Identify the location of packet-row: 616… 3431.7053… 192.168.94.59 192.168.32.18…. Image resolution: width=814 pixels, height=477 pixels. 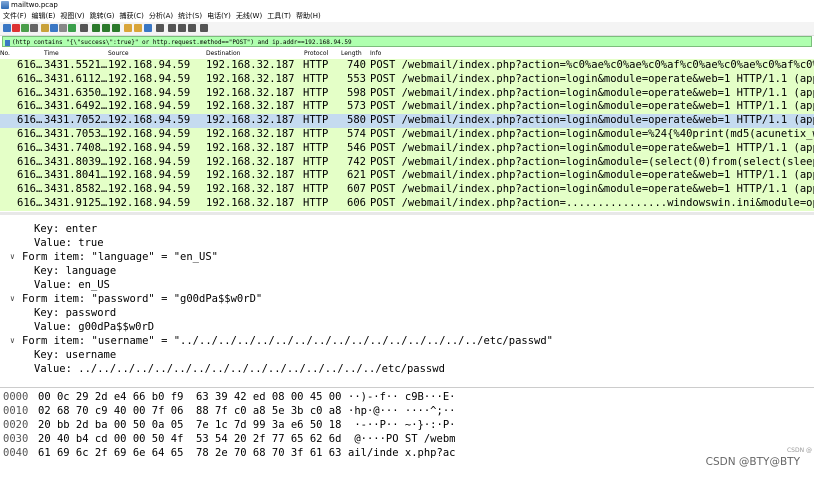
(407, 134).